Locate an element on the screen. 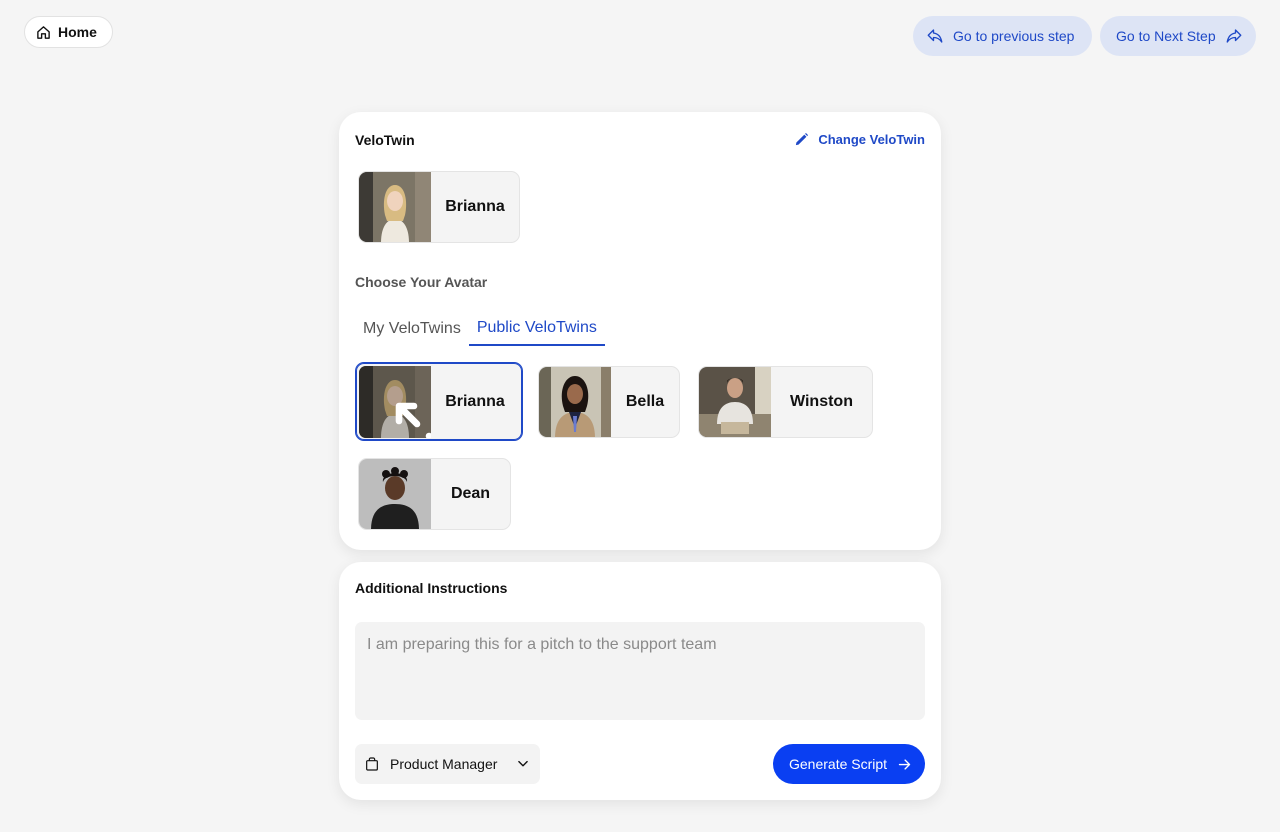  choose-avatar-label: Choose Your Avatar is located at coordinates (421, 282).